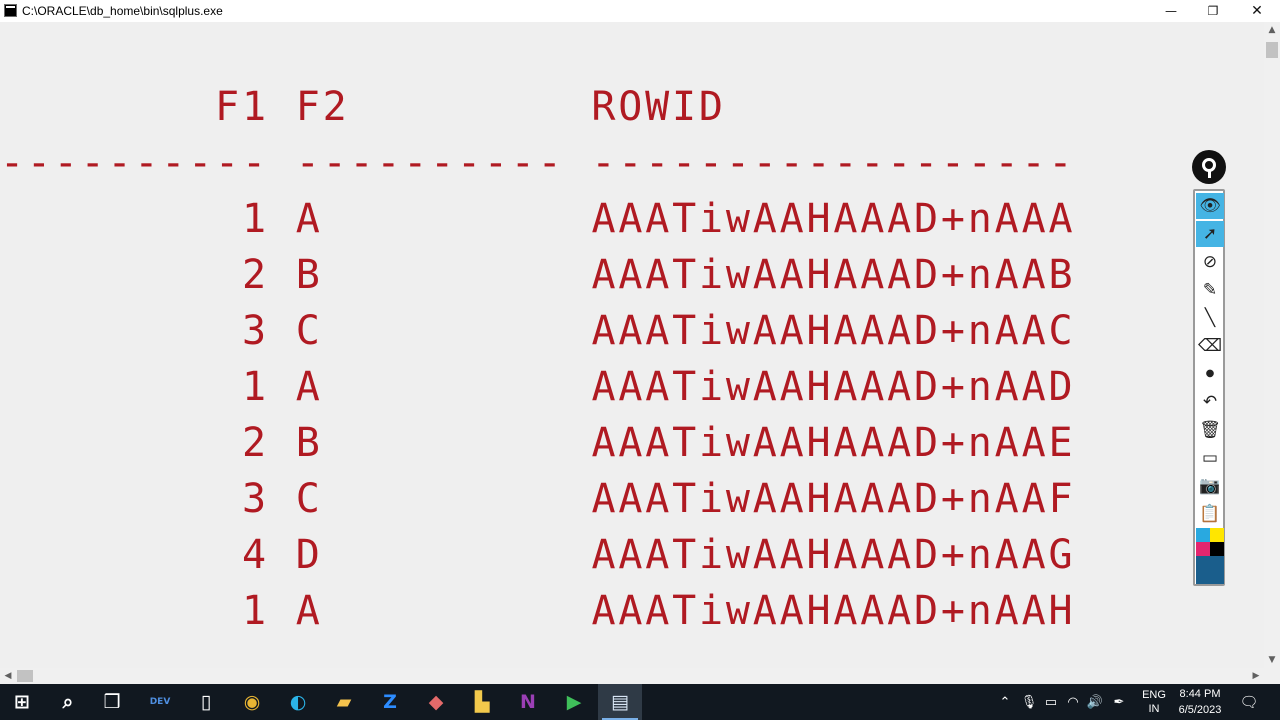  I want to click on sticky-notes-icon: ▙, so click(482, 702).